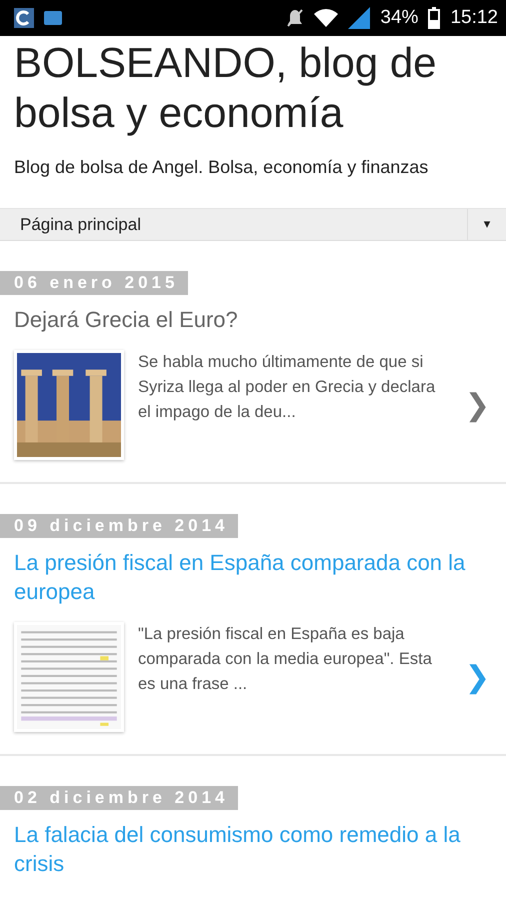 The width and height of the screenshot is (506, 900). Describe the element at coordinates (225, 88) in the screenshot. I see `blog-title: BOLSEANDO, blog de bolsa y economía` at that location.